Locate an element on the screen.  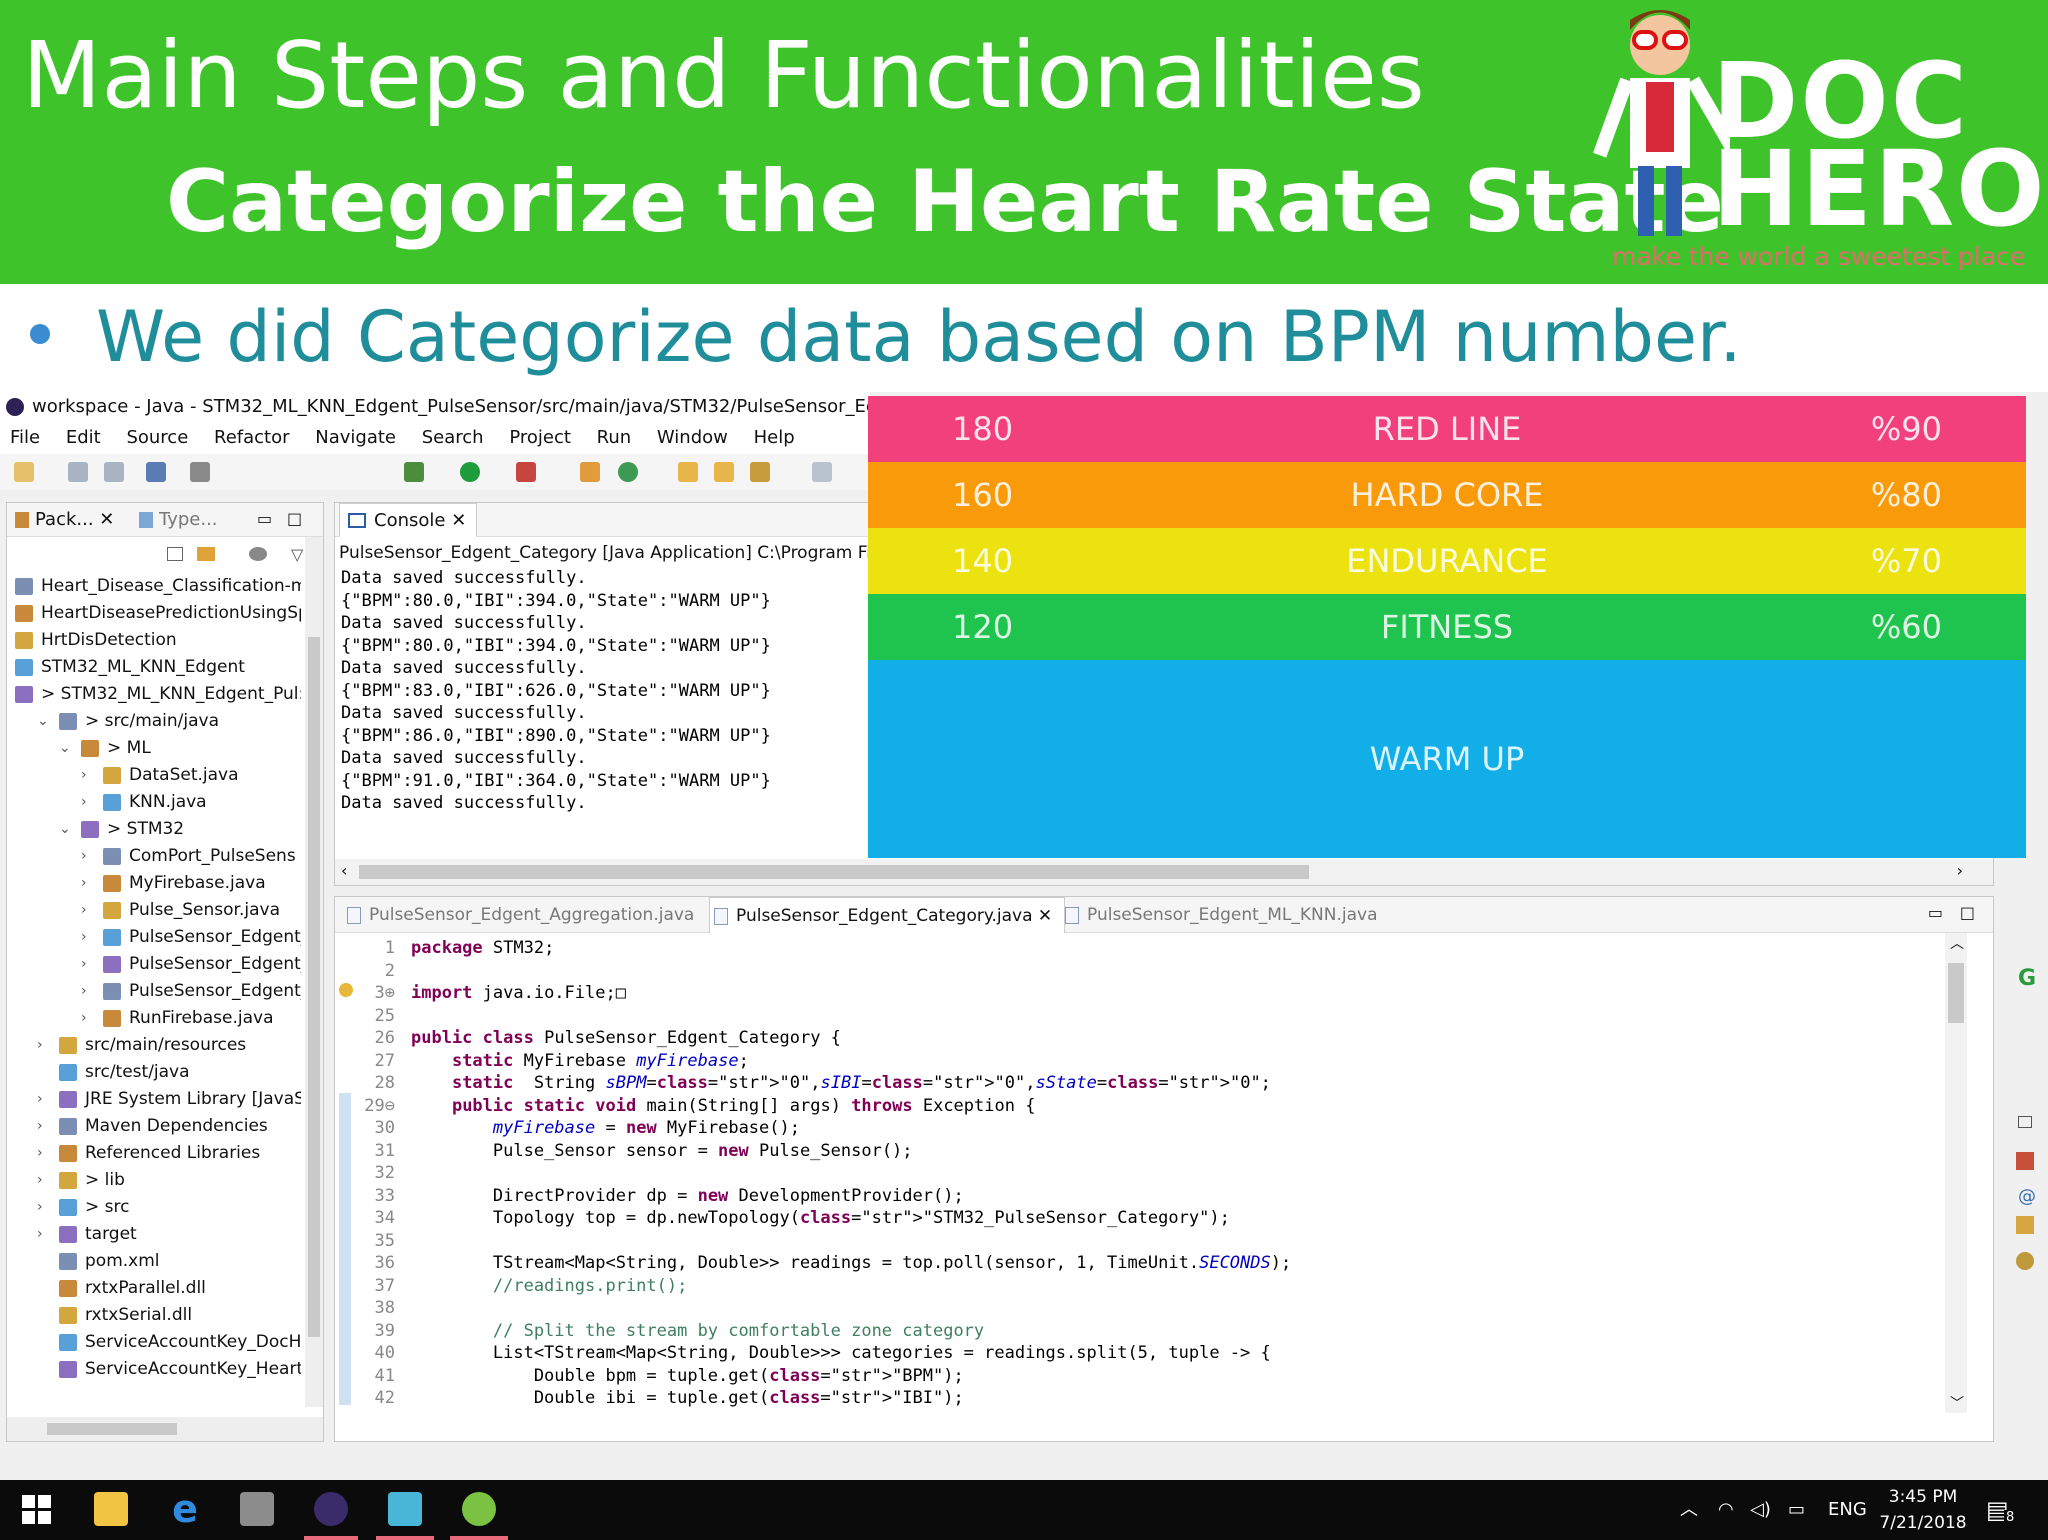
tree-item: › src/main/resources is located at coordinates (154, 1045).